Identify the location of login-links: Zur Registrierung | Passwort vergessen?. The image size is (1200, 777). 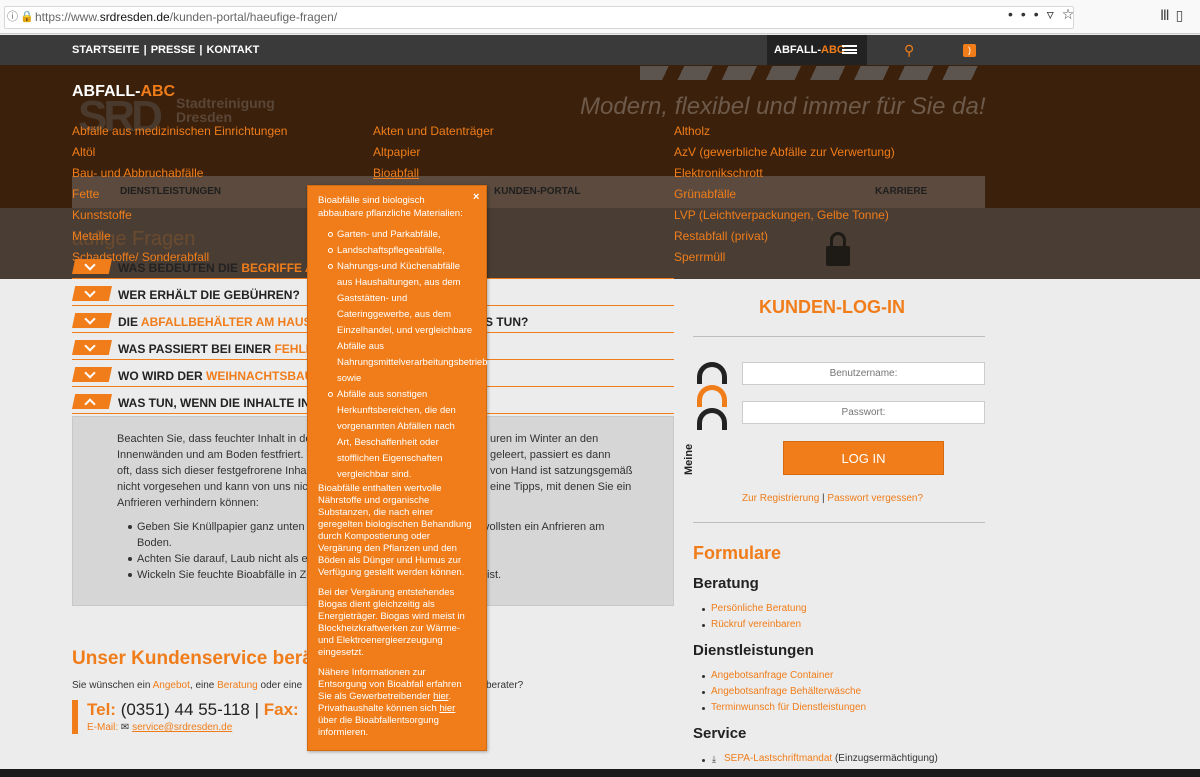
(832, 498).